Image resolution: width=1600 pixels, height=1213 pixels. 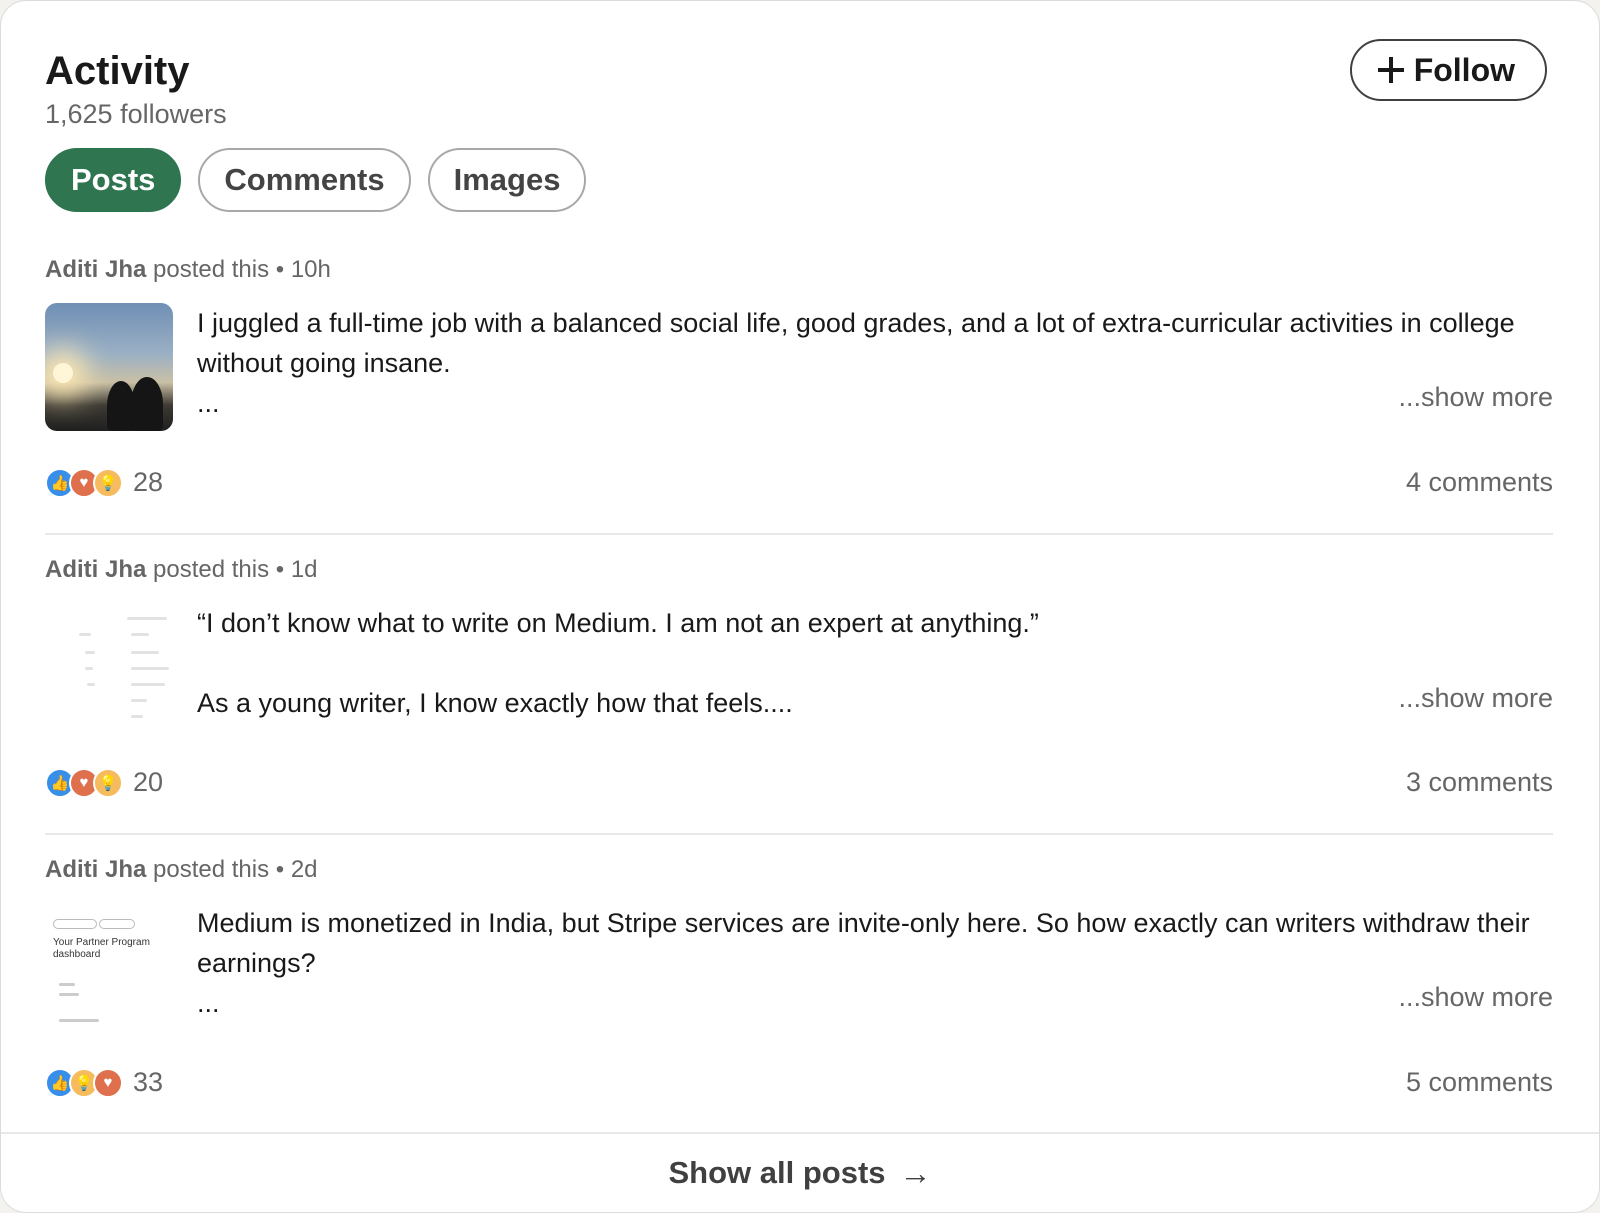 What do you see at coordinates (1464, 69) in the screenshot?
I see `follow-label: Follow` at bounding box center [1464, 69].